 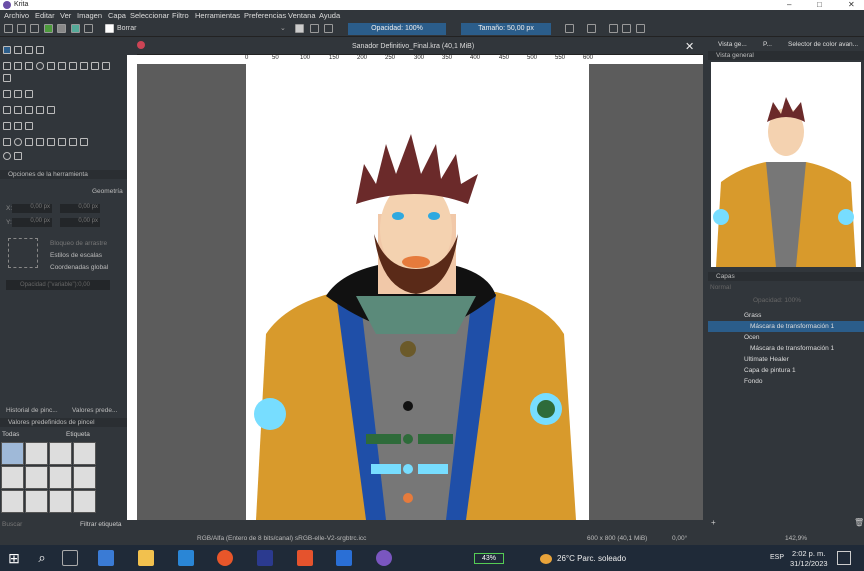 I want to click on task-view-icon, so click(x=70, y=558).